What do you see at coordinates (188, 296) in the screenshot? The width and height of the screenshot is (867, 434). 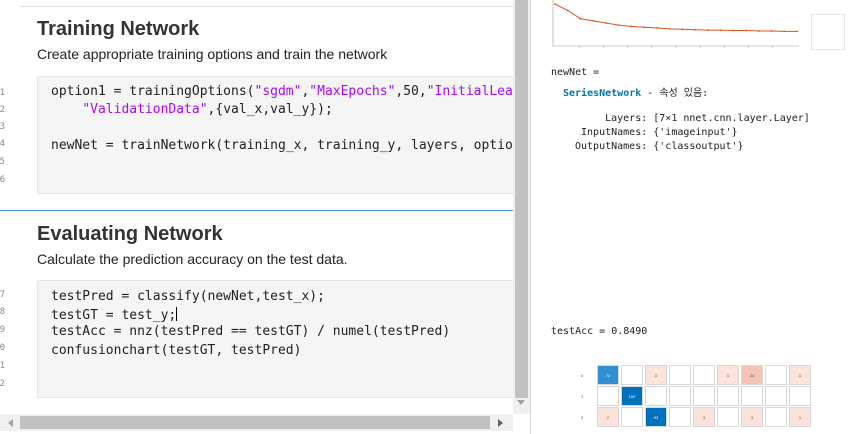 I see `code-line-classify: testPred = classify(newNet,test_x);` at bounding box center [188, 296].